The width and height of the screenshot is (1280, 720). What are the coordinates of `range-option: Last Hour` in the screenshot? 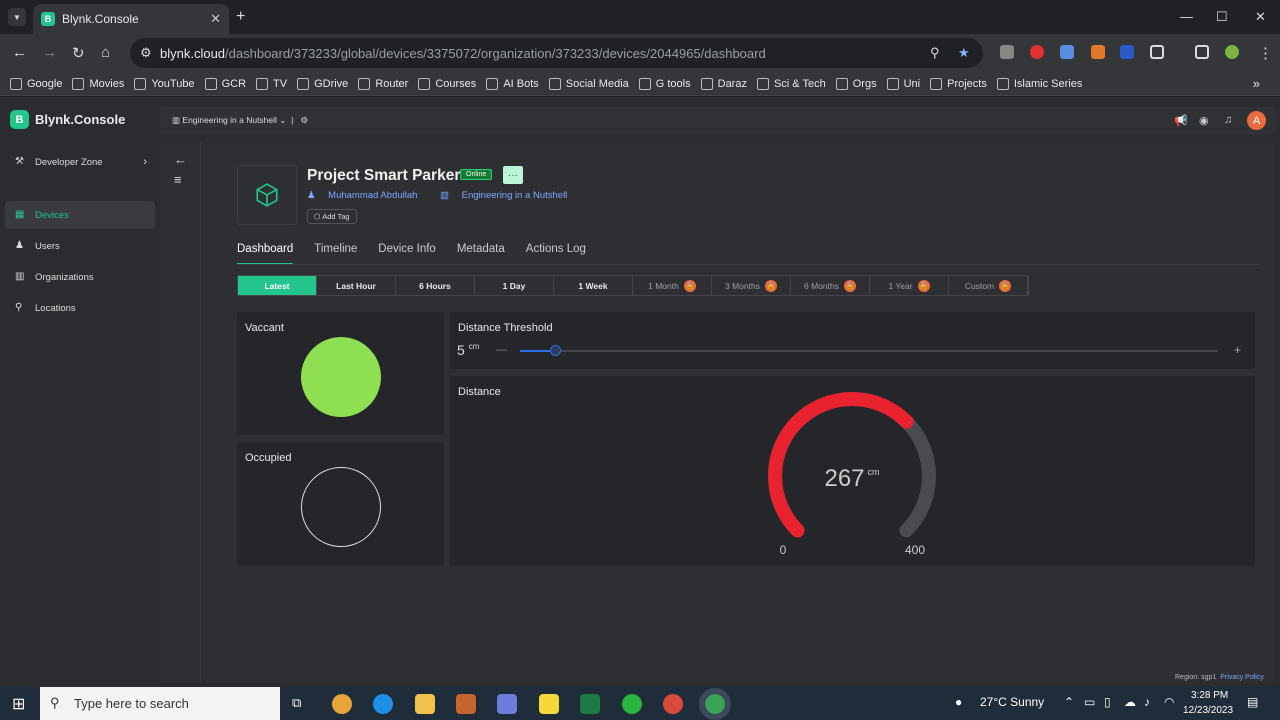 It's located at (356, 285).